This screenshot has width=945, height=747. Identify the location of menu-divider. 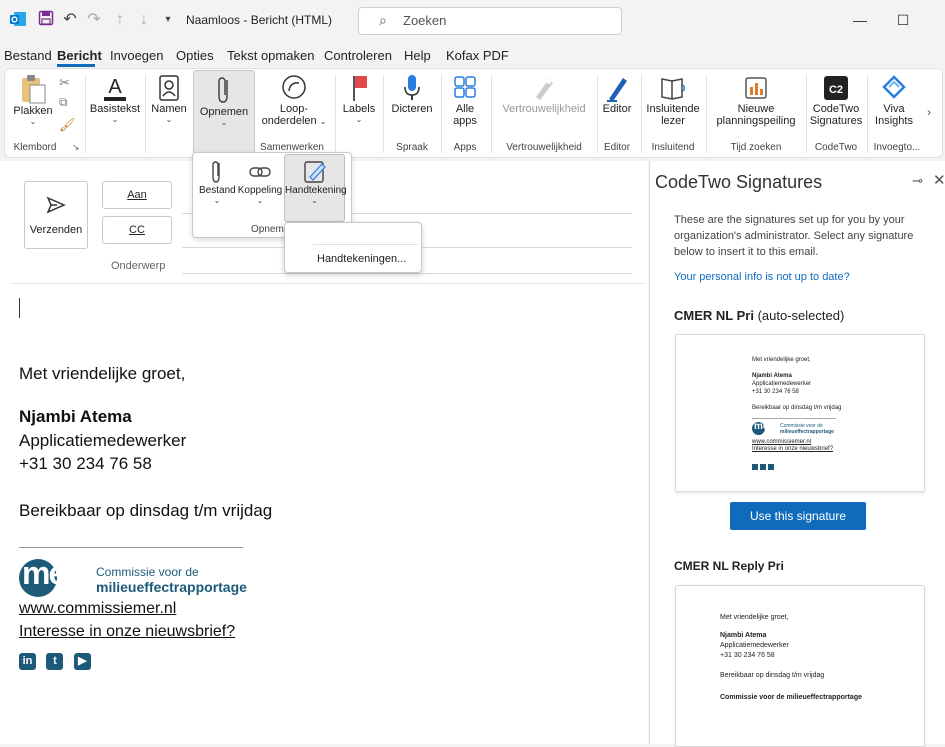
(365, 244).